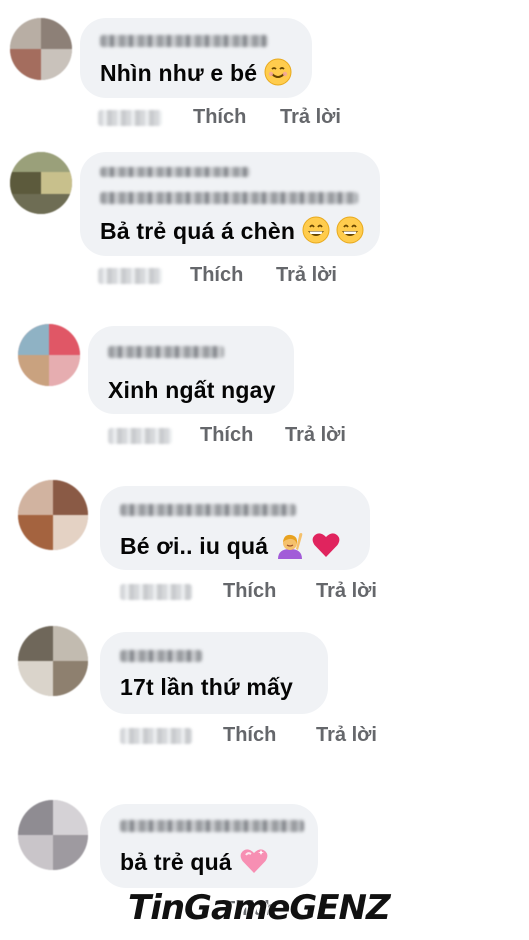 The image size is (529, 940). I want to click on comment-text: Bả trẻ quá á chèn, so click(232, 233).